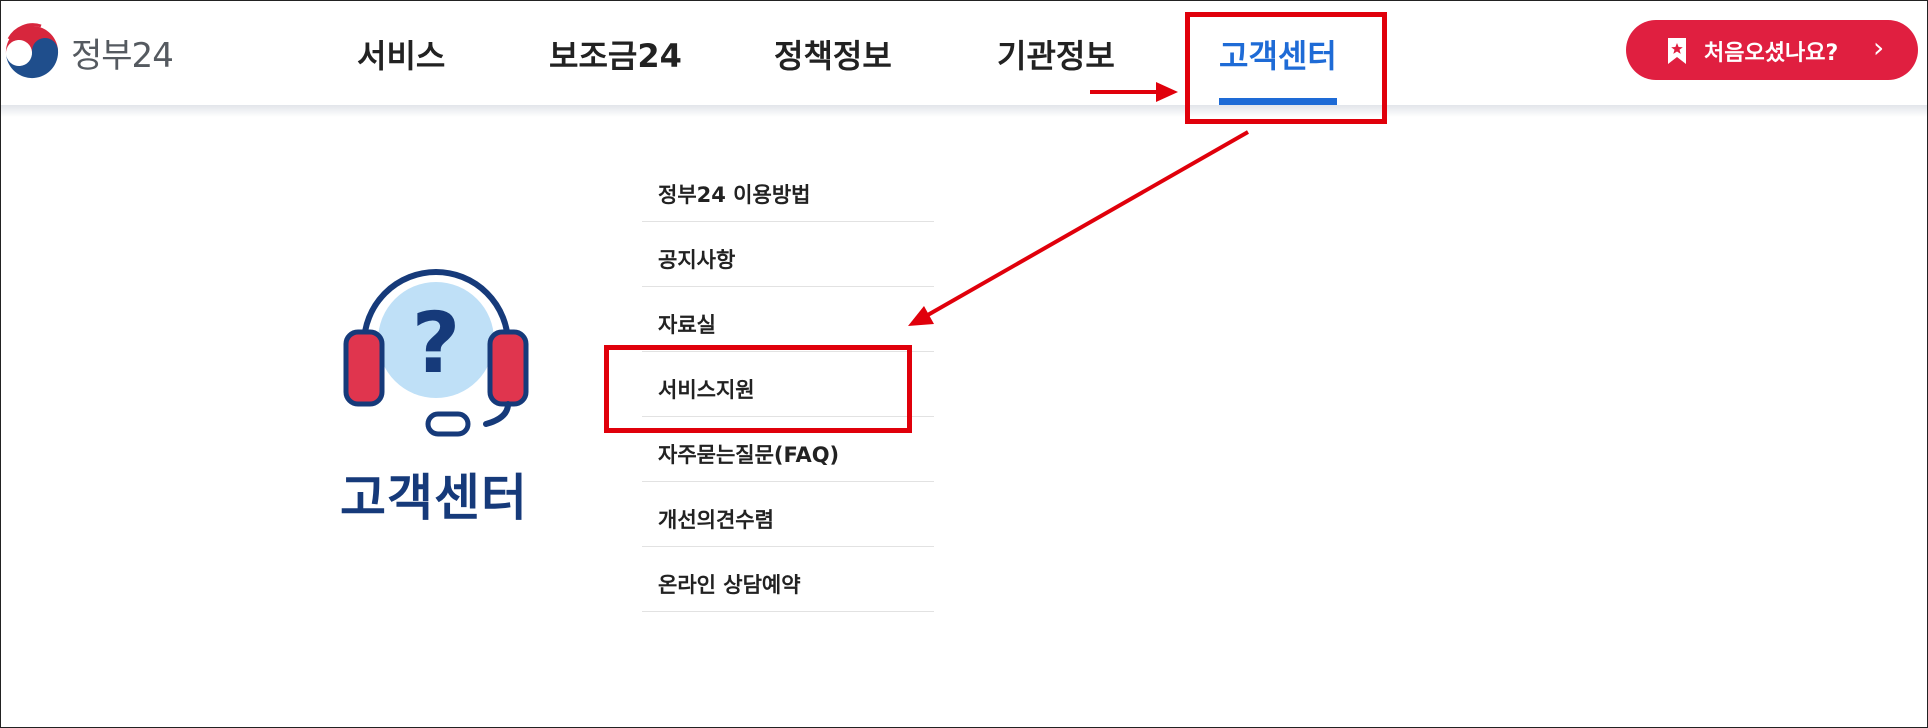 The image size is (1928, 728). I want to click on arrow-diagonal-icon, so click(1078, 228).